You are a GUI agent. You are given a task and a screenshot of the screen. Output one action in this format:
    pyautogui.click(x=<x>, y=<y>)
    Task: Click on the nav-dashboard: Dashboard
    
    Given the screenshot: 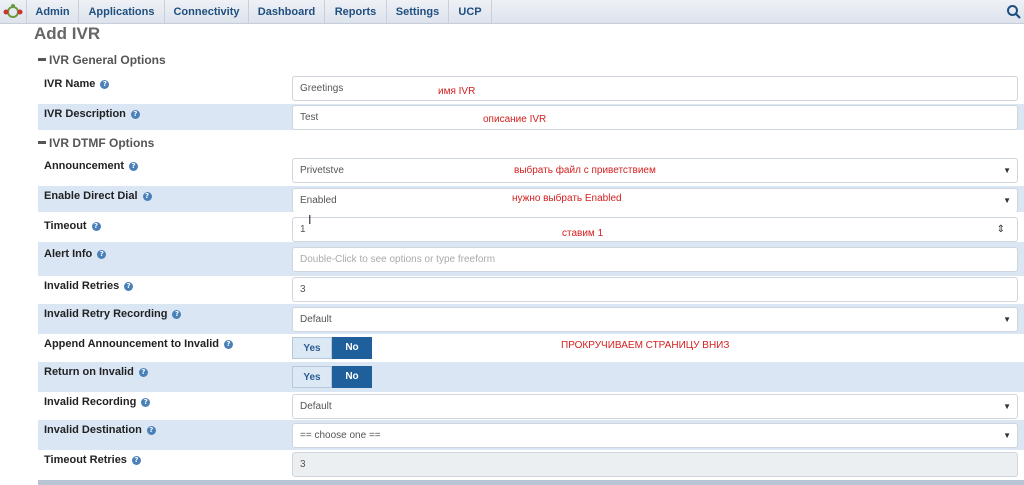 What is the action you would take?
    pyautogui.click(x=286, y=12)
    